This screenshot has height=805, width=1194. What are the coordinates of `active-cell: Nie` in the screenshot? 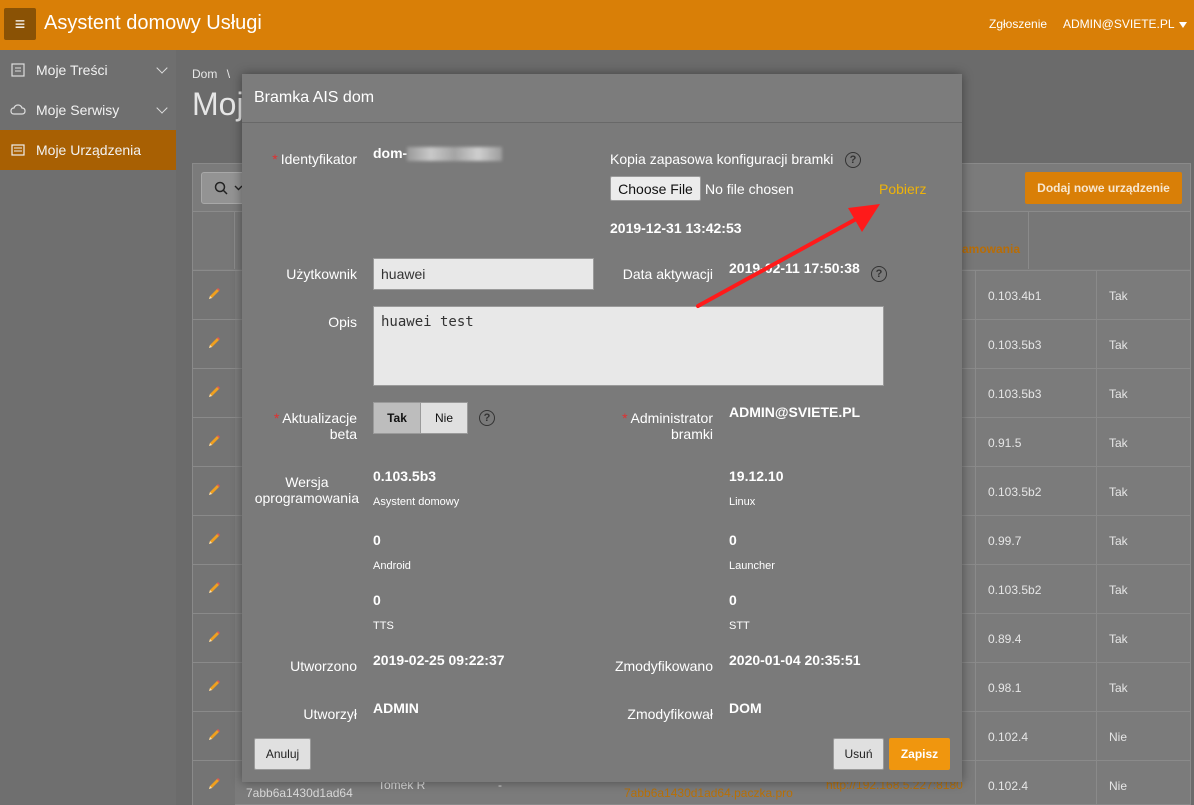 It's located at (1118, 737).